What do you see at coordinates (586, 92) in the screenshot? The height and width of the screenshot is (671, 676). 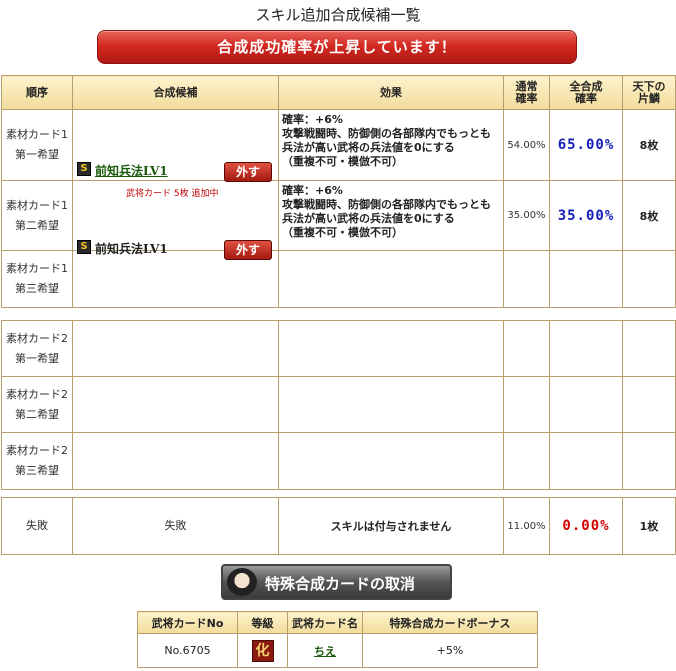 I see `header-total-rate: 全合成 確率` at bounding box center [586, 92].